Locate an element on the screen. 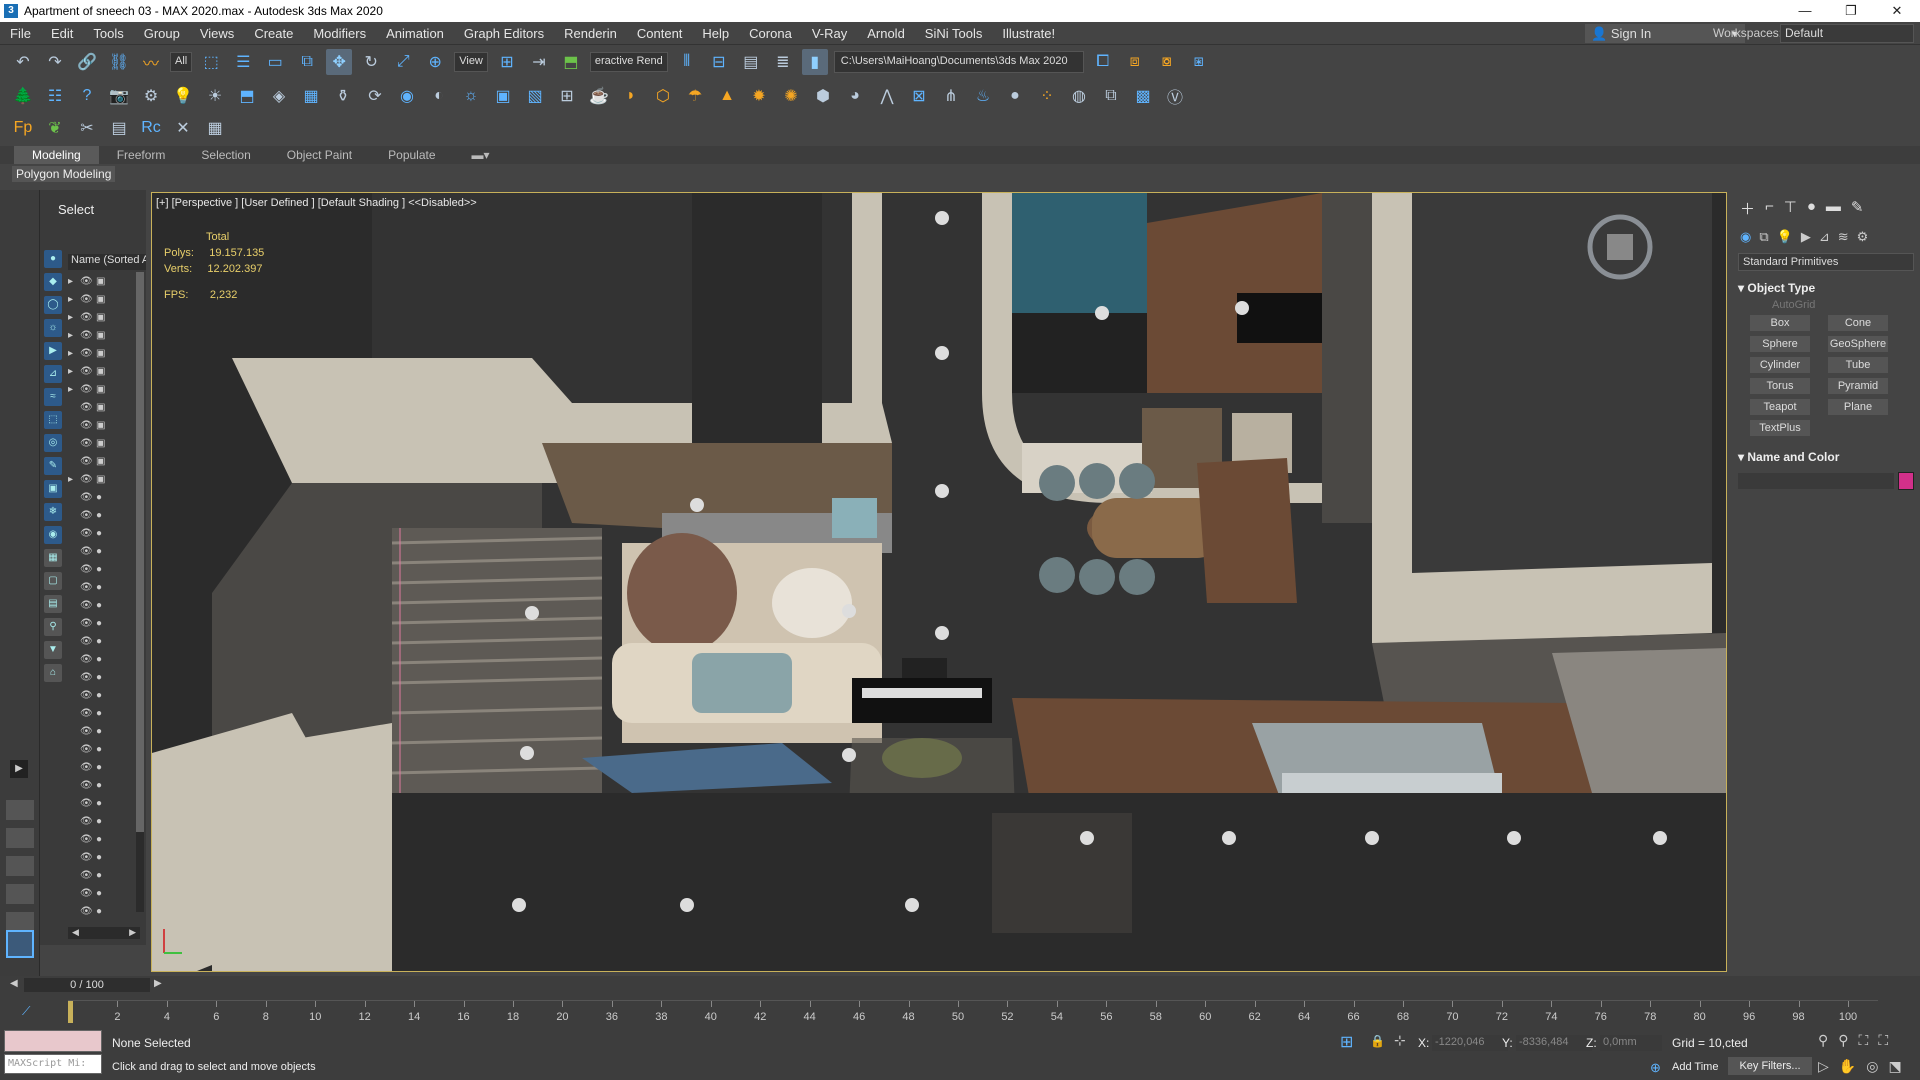  light-icon: 💡 is located at coordinates (183, 96).